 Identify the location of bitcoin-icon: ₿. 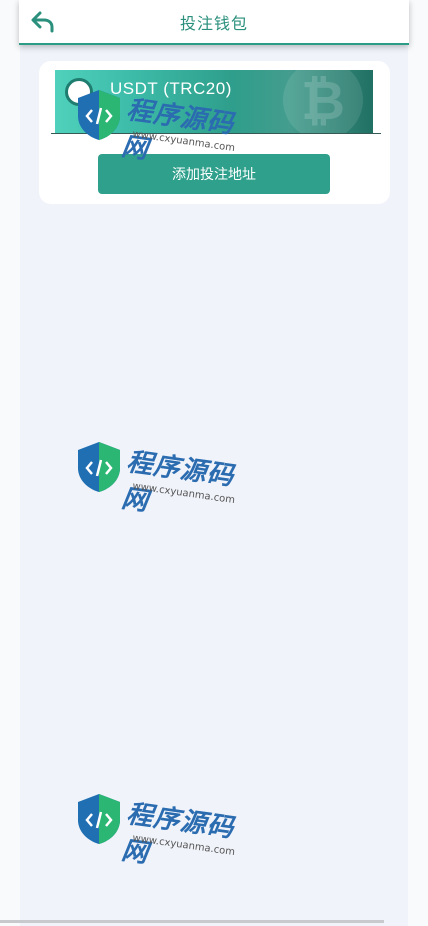
(323, 101).